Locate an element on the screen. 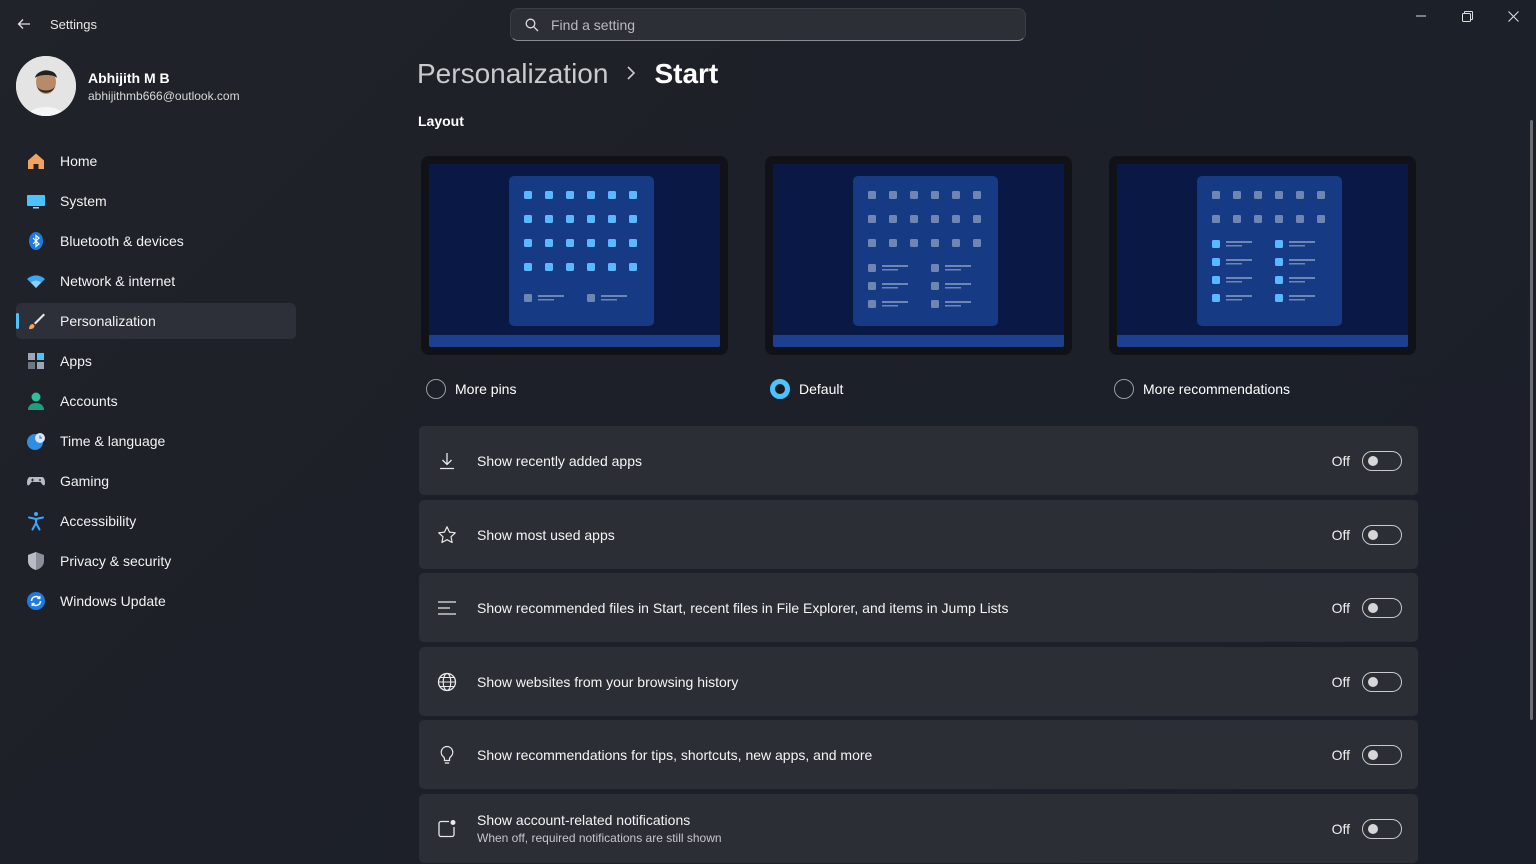 This screenshot has height=864, width=1536. search-box is located at coordinates (768, 24).